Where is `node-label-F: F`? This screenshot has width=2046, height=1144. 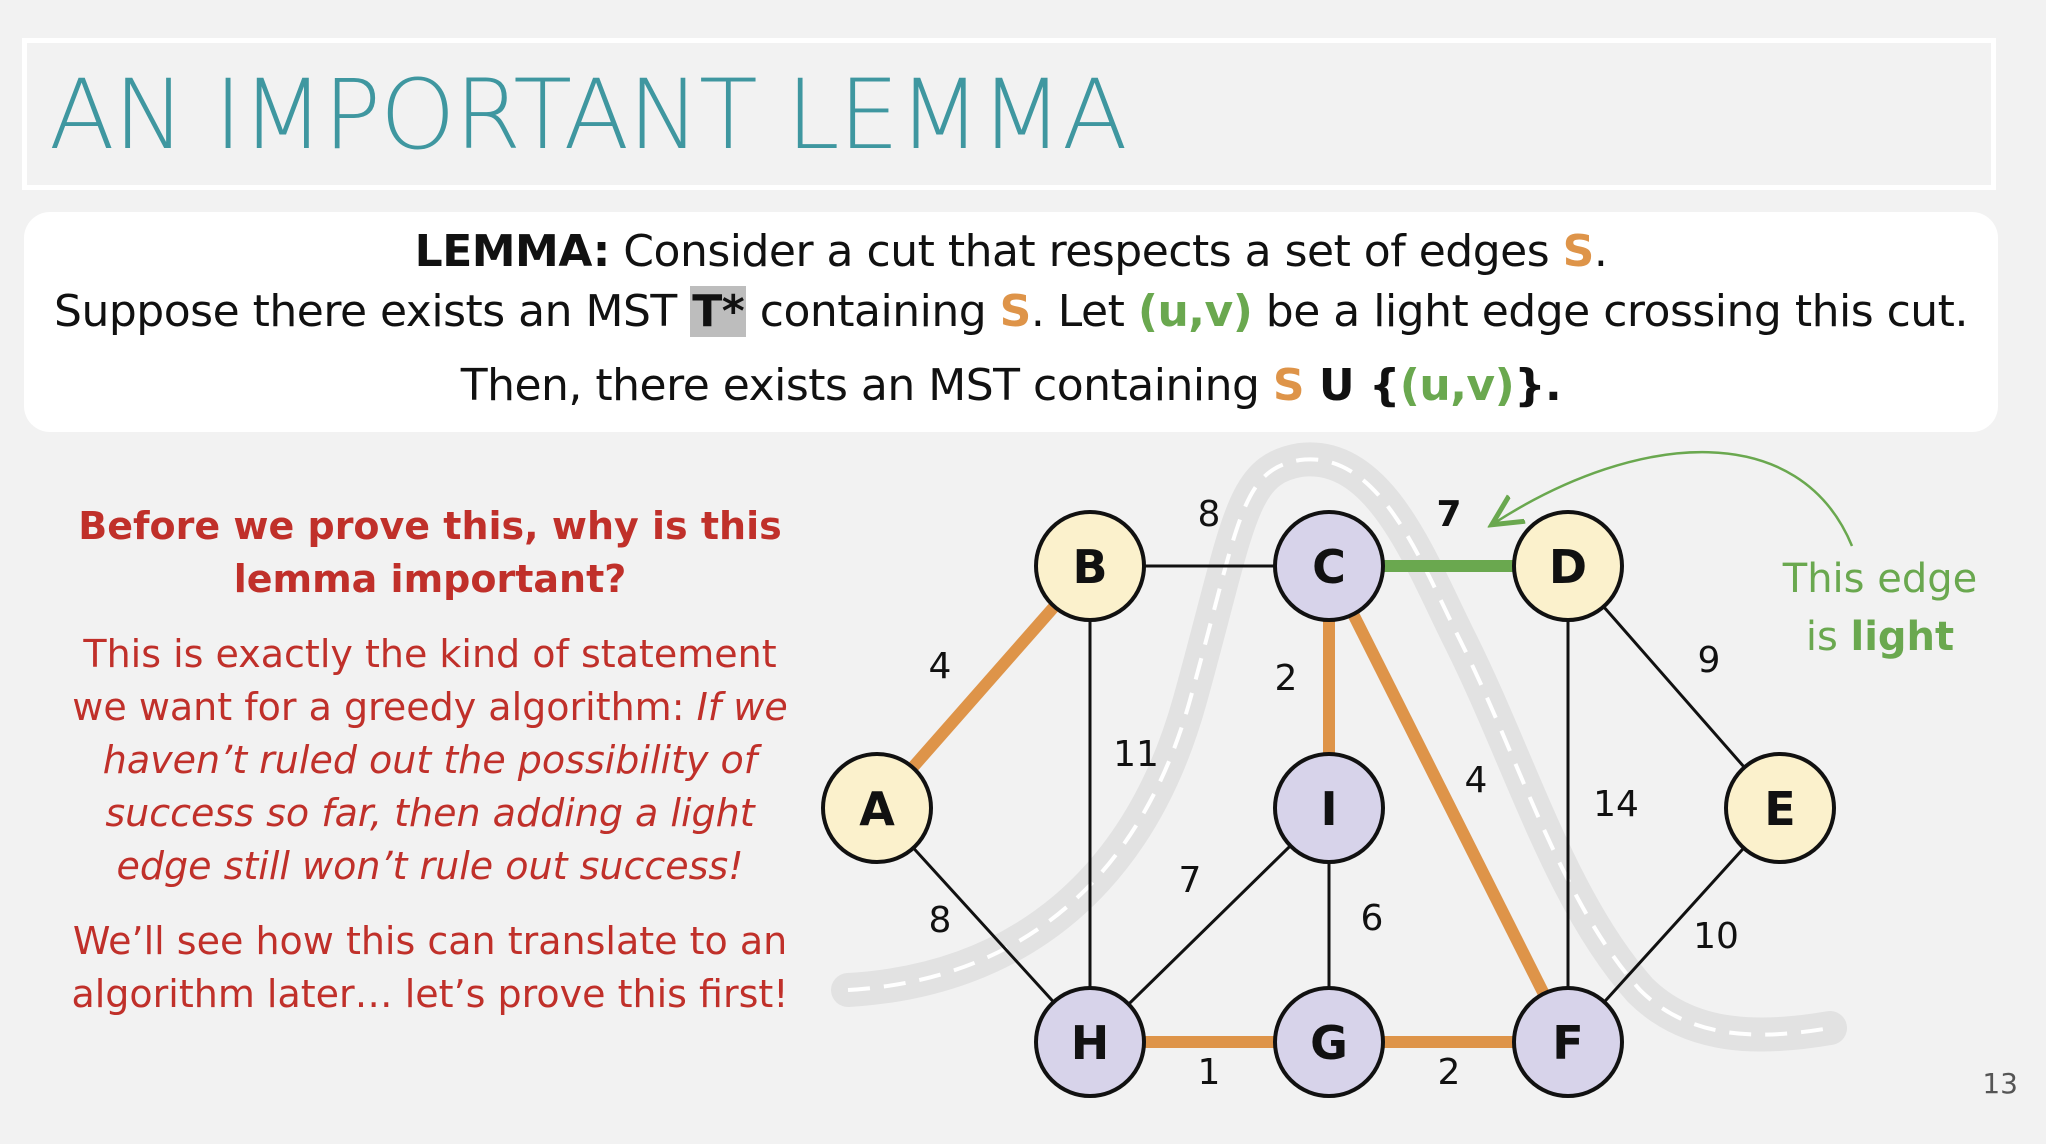
node-label-F: F is located at coordinates (1567, 1043).